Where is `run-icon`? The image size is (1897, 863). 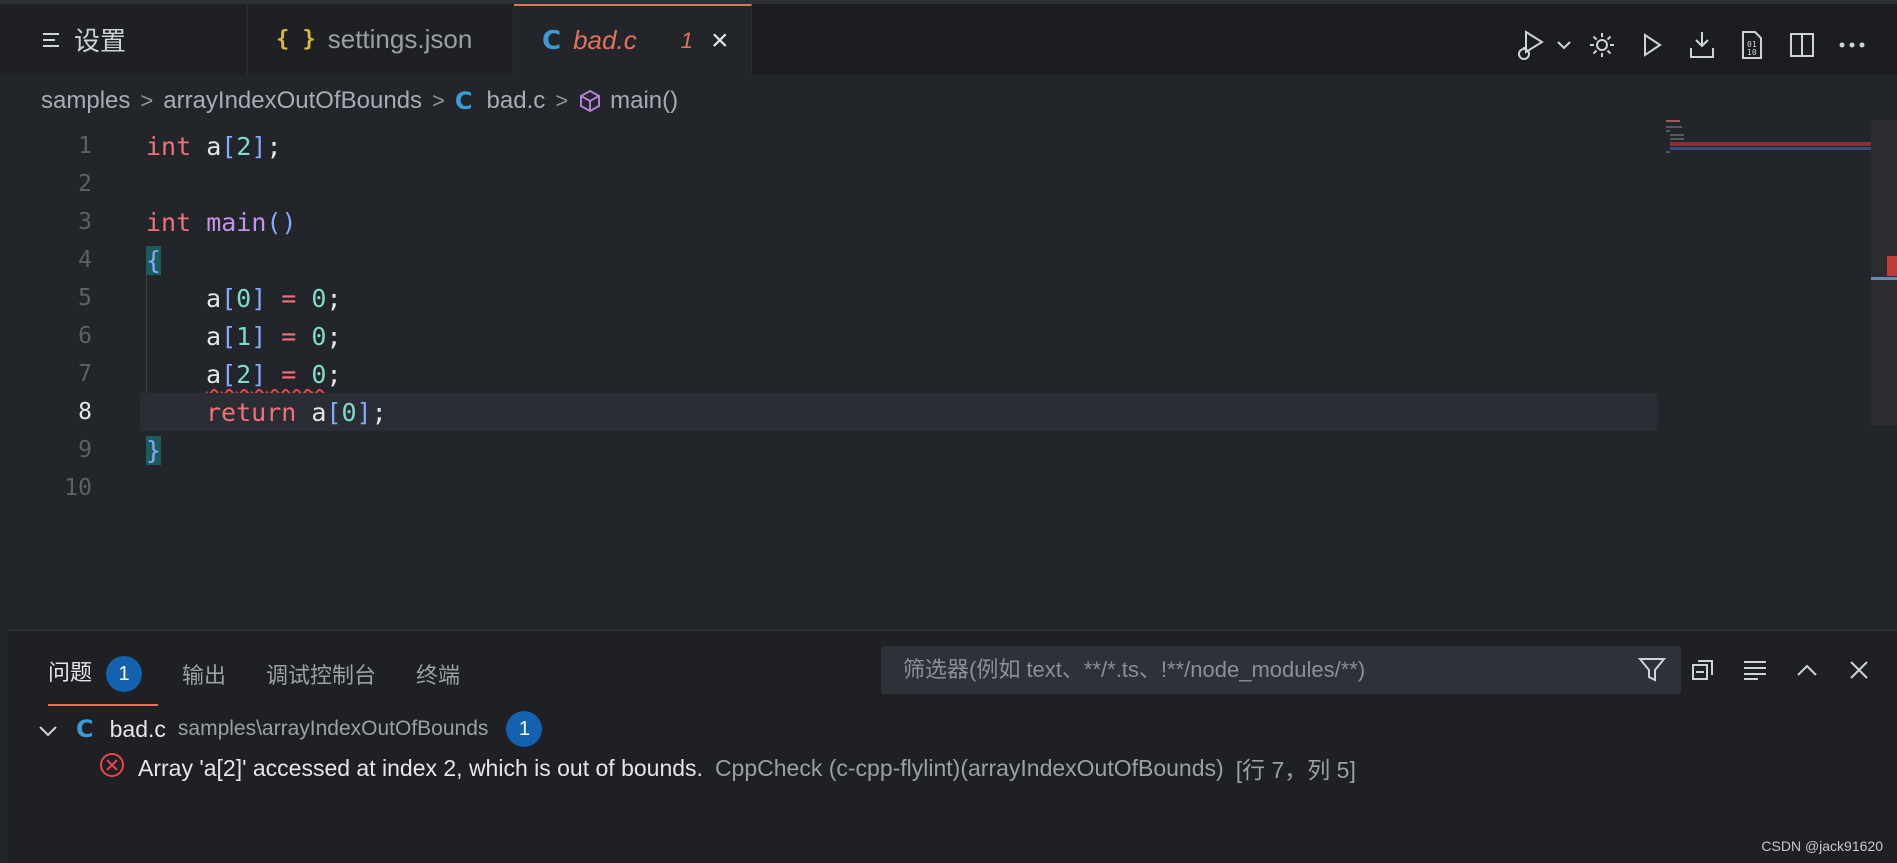 run-icon is located at coordinates (1652, 45).